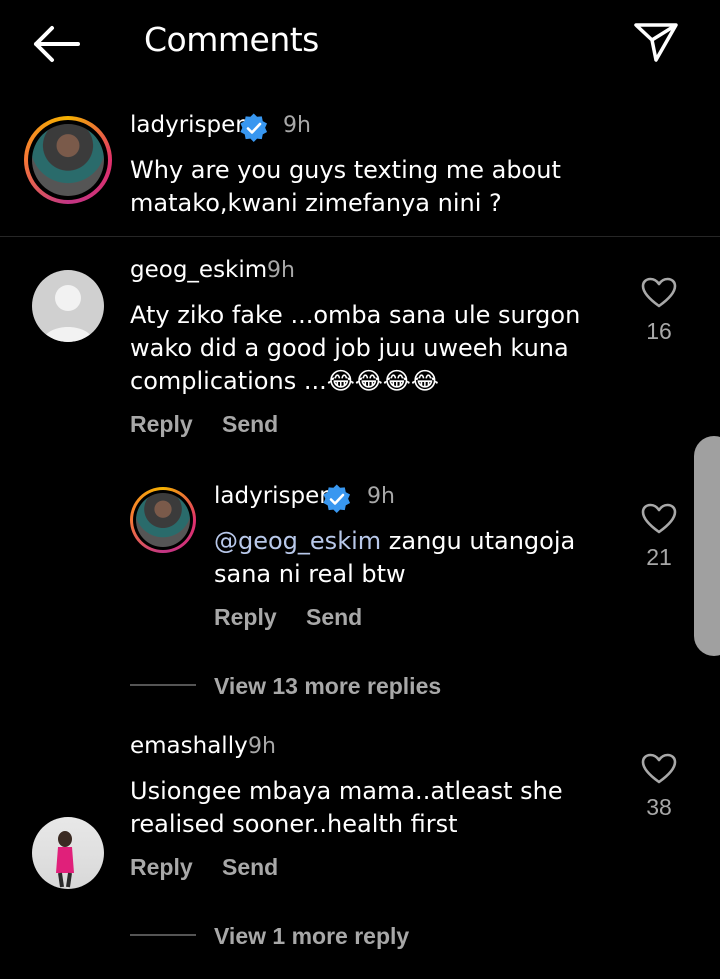  Describe the element at coordinates (297, 541) in the screenshot. I see `mention-link: @geog_eskim` at that location.